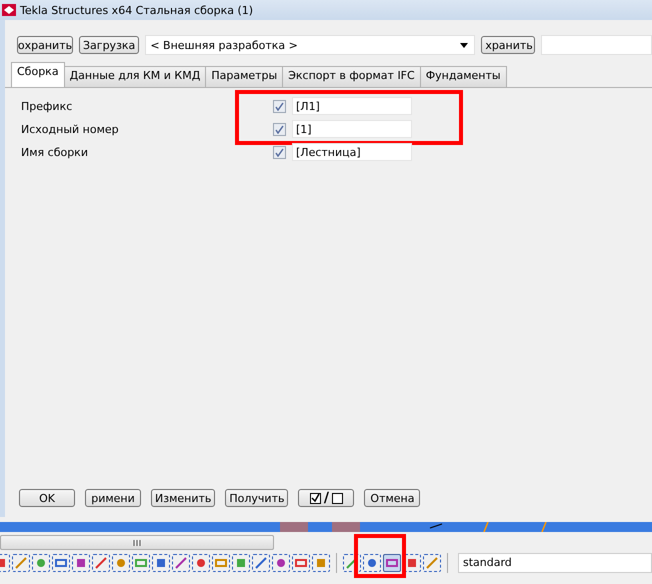 The image size is (652, 584). I want to click on tab: Данные для КМ и КМД, so click(135, 76).